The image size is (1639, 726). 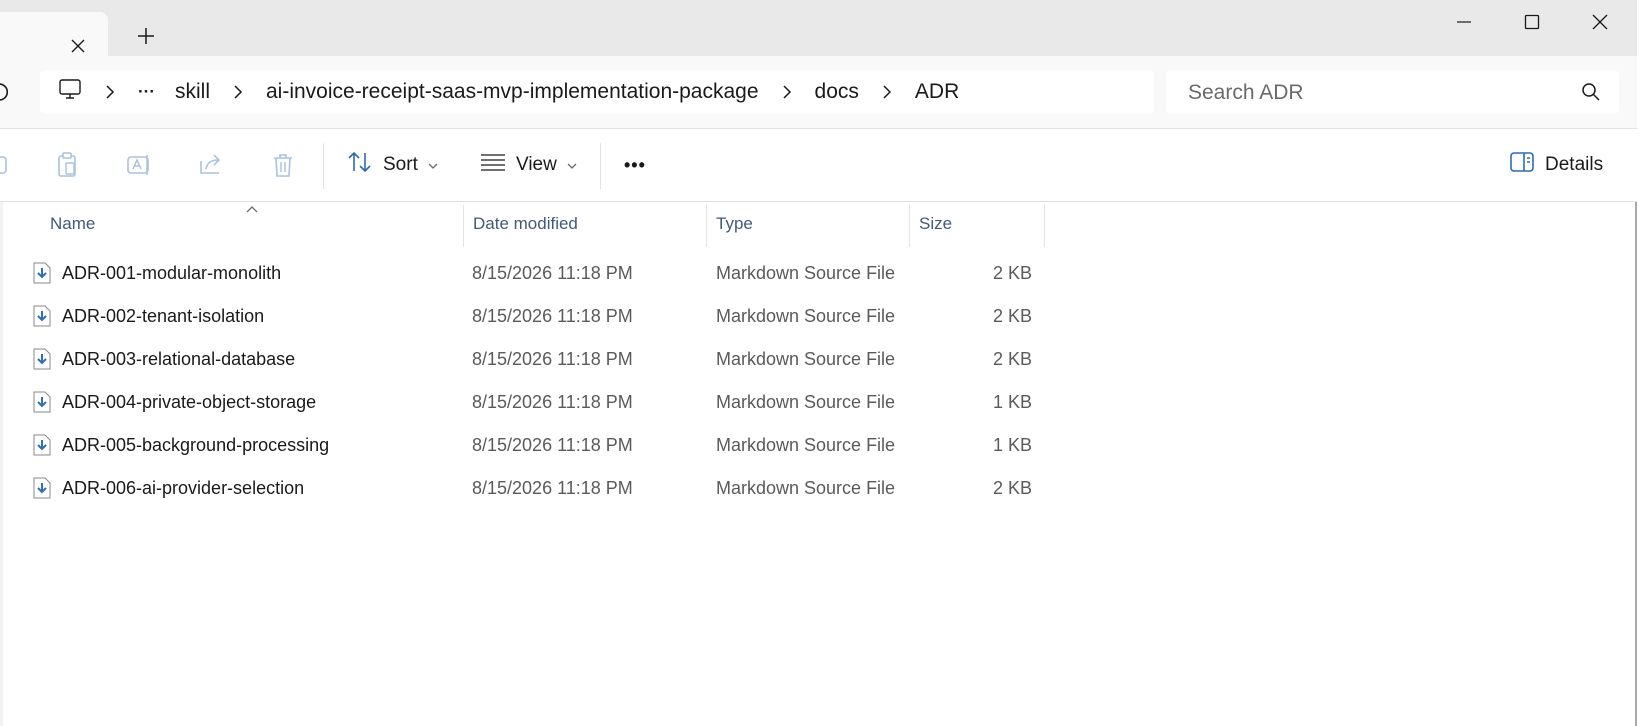 I want to click on view-button: View, so click(x=528, y=165).